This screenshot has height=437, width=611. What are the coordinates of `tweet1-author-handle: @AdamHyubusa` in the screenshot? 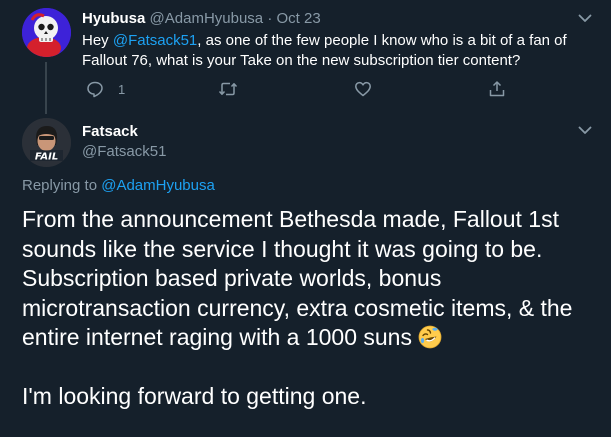 It's located at (207, 18).